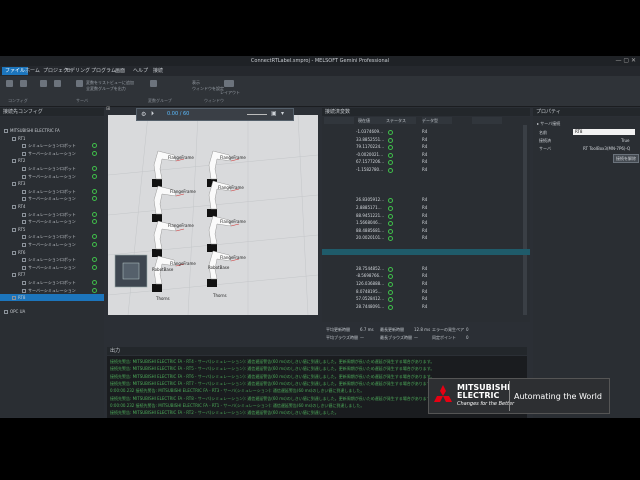 Image resolution: width=640 pixels, height=480 pixels. What do you see at coordinates (392, 329) in the screenshot?
I see `stat-label: 最長更新時間` at bounding box center [392, 329].